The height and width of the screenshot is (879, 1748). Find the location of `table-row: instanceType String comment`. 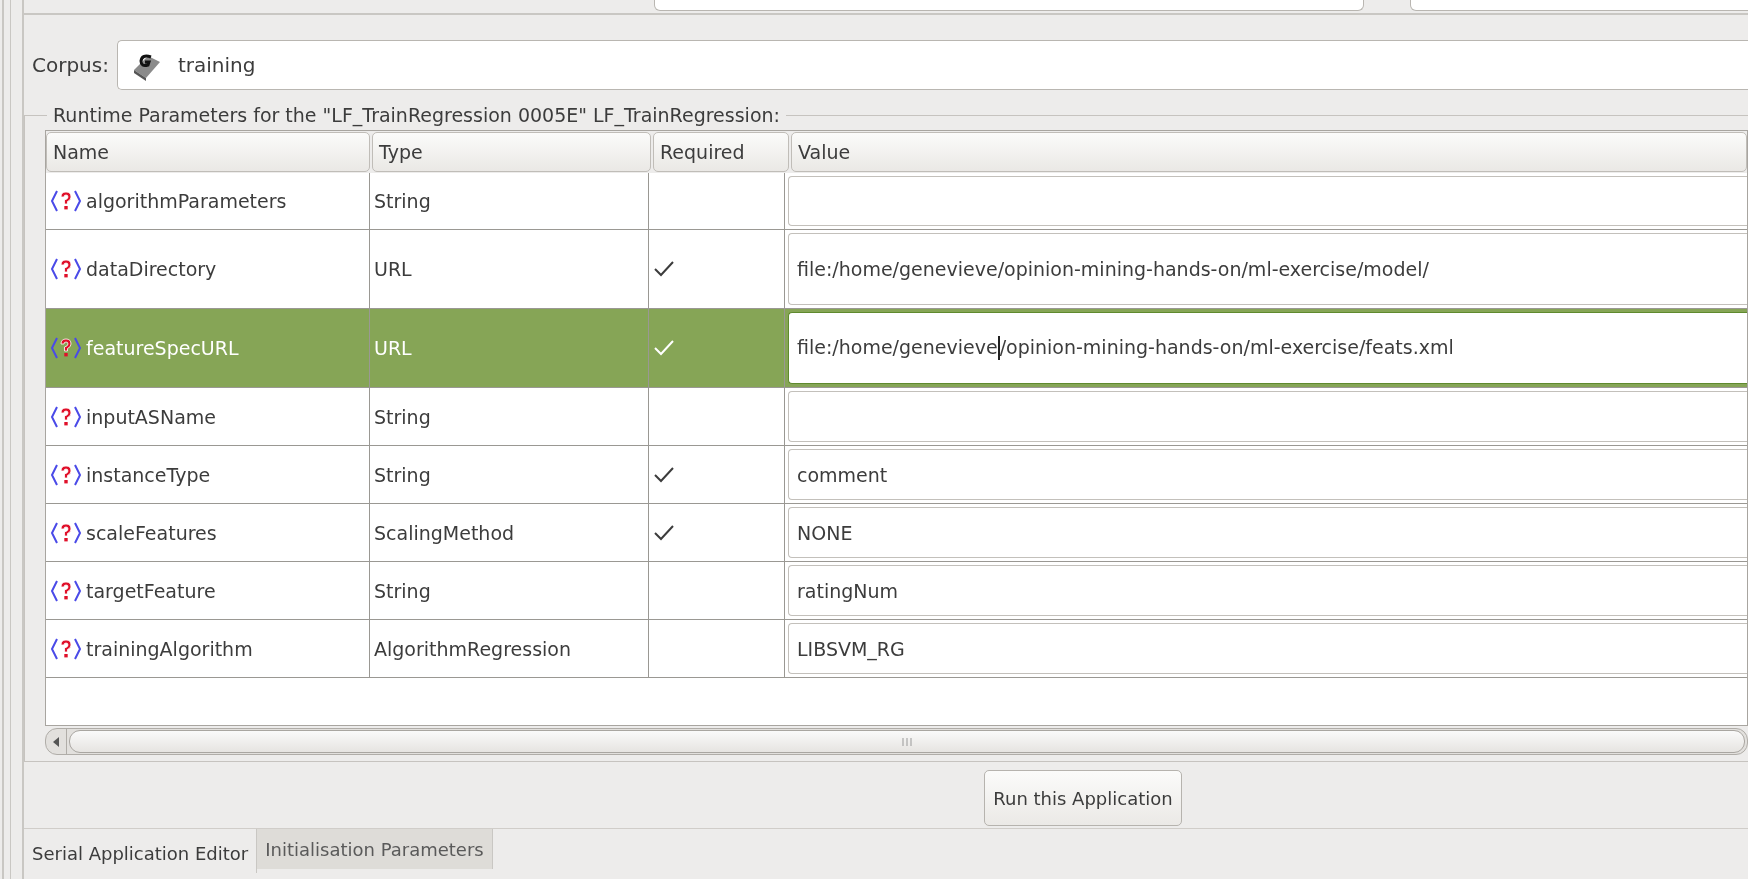

table-row: instanceType String comment is located at coordinates (896, 475).